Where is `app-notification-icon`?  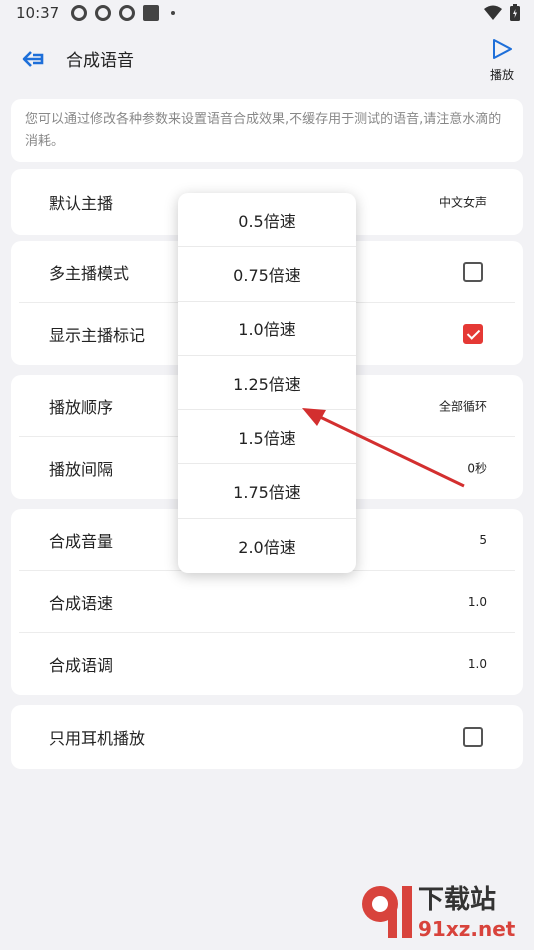
app-notification-icon is located at coordinates (151, 13).